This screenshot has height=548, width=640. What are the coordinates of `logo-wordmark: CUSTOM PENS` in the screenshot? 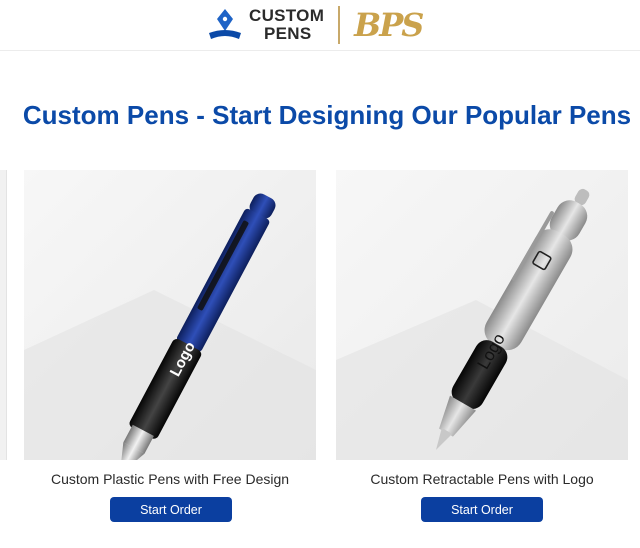 It's located at (286, 25).